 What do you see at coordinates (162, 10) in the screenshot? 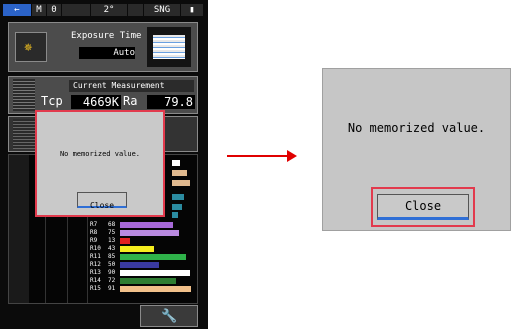
I see `measurement-mode-indicator: SNG` at bounding box center [162, 10].